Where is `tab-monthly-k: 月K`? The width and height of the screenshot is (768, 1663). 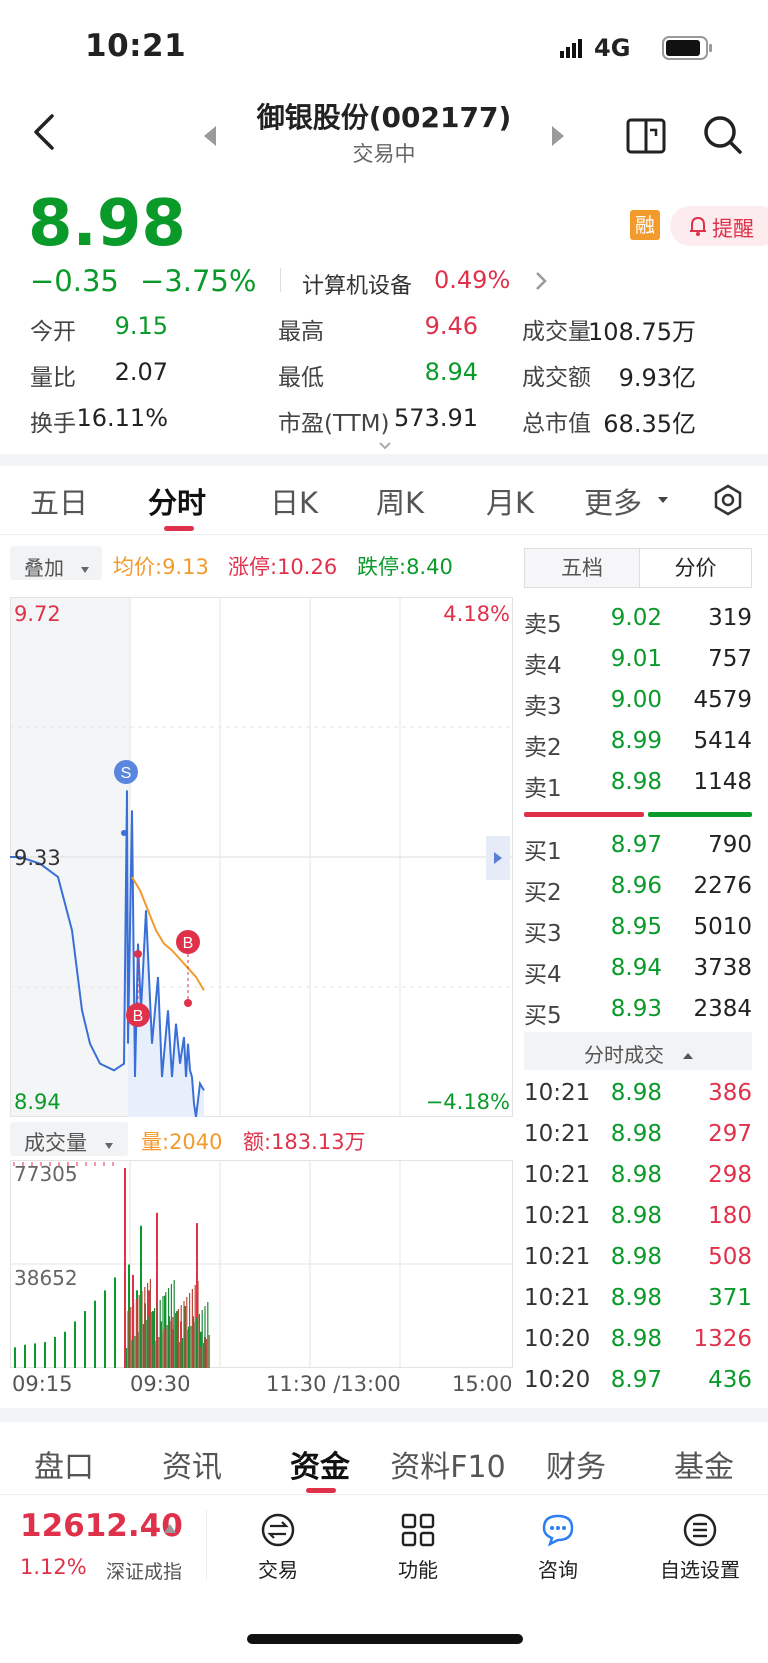
tab-monthly-k: 月K is located at coordinates (510, 501).